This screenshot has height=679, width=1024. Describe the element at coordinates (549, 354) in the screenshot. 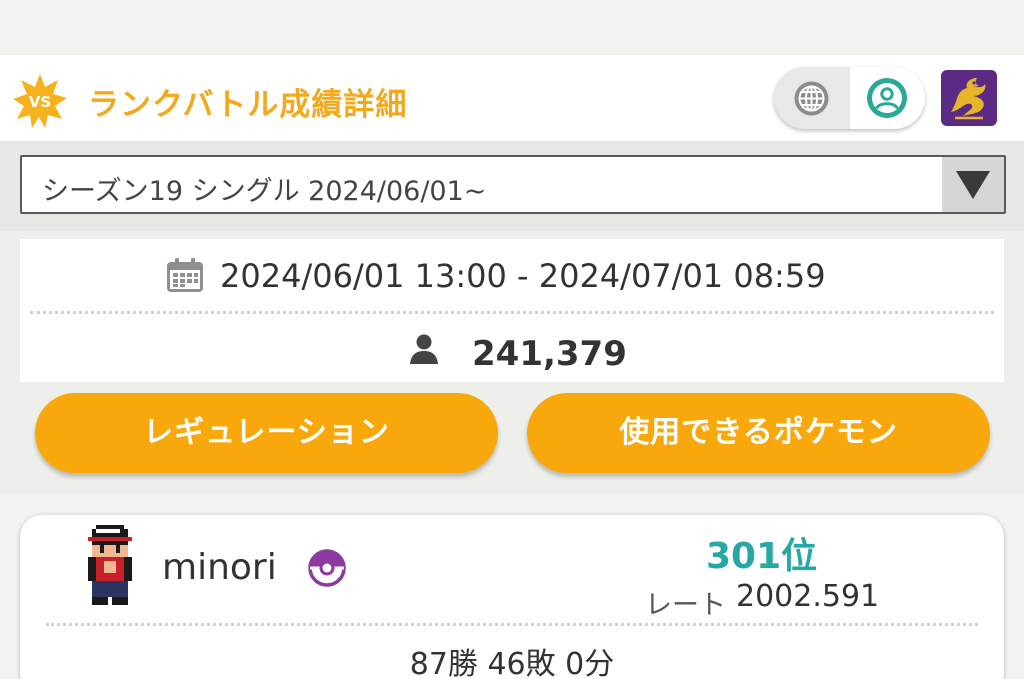

I see `player-count: 241,379` at that location.